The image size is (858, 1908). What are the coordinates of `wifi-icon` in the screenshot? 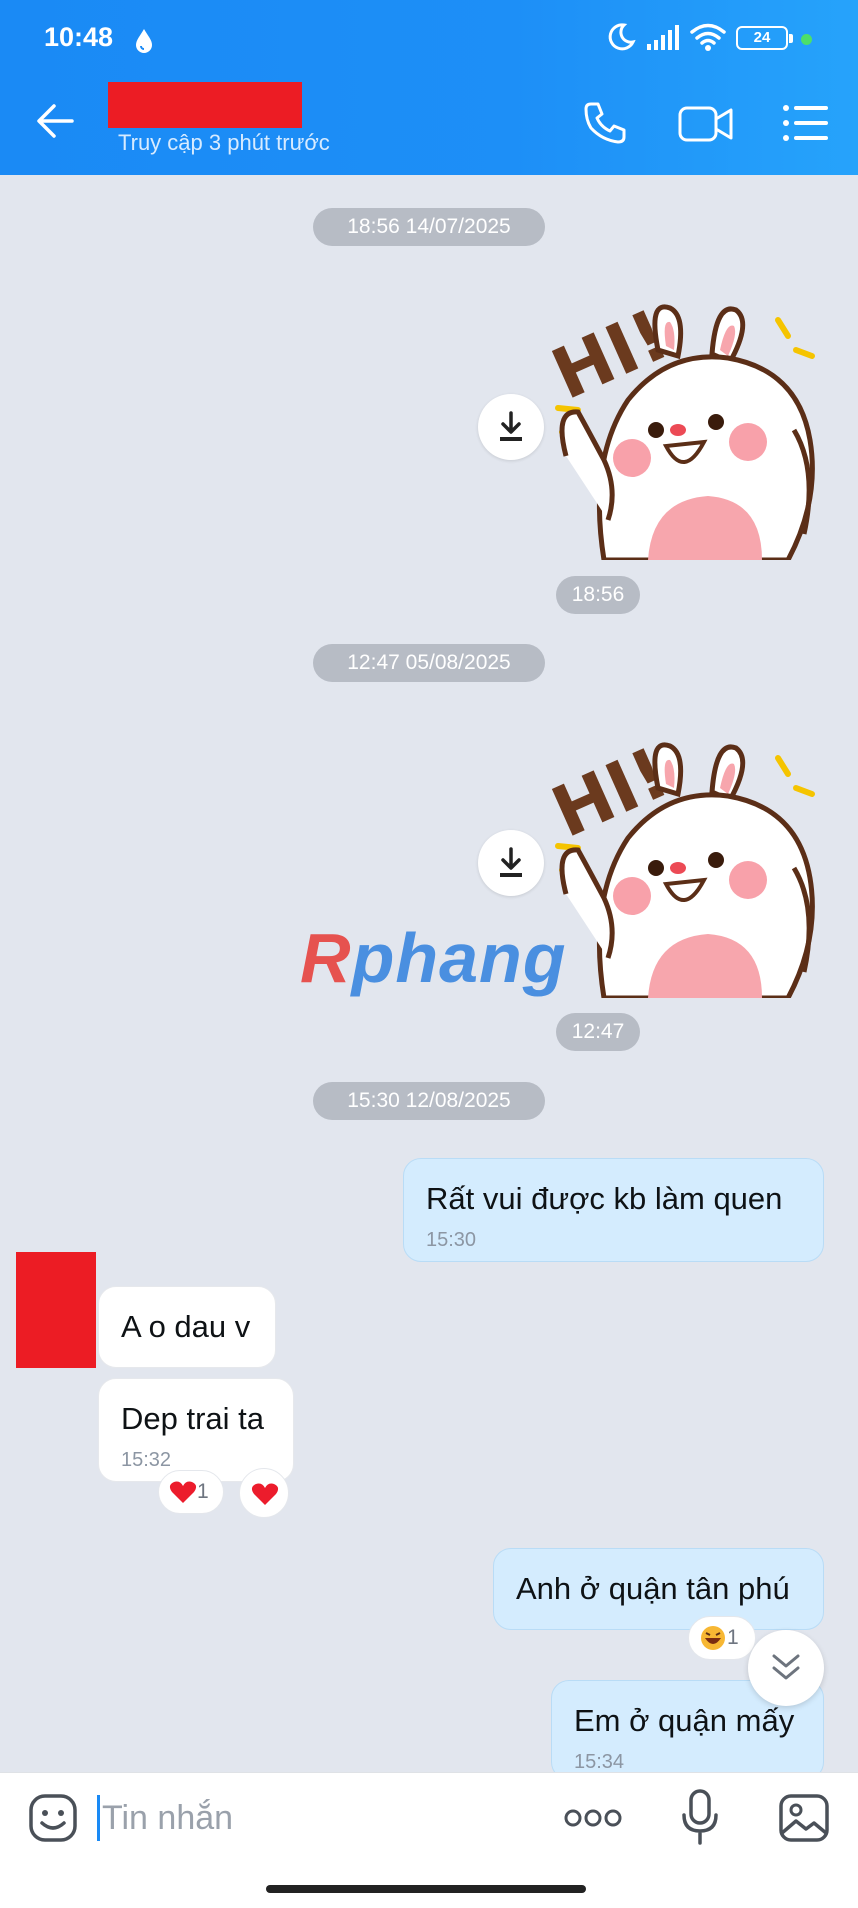 It's located at (708, 37).